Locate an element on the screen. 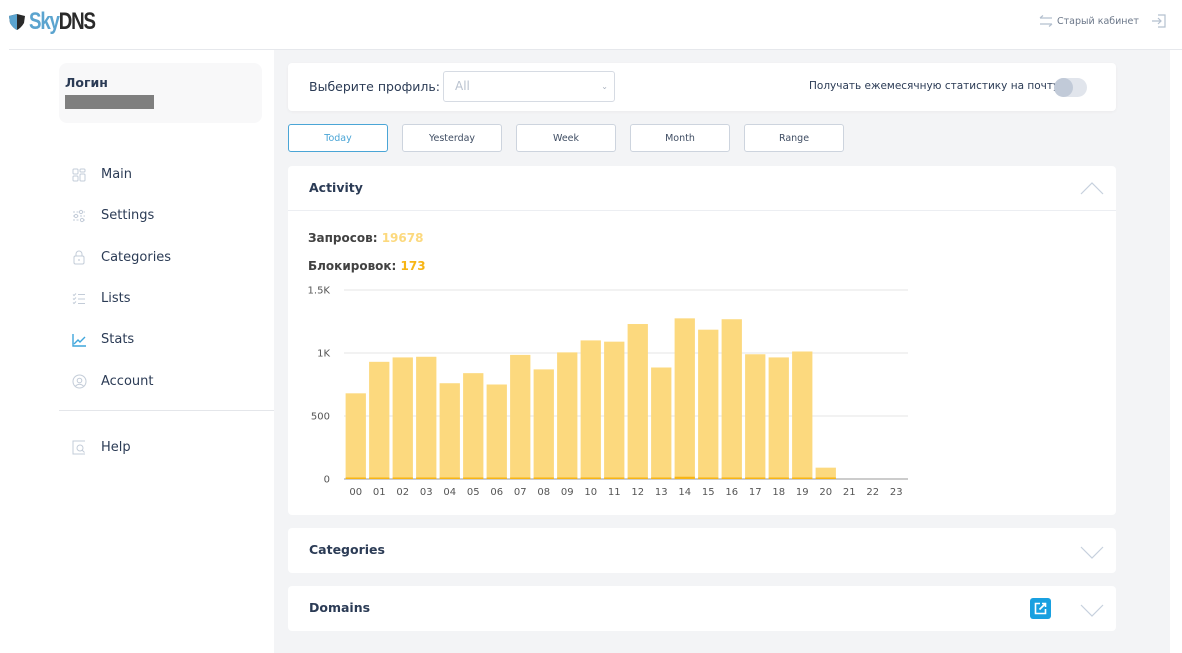 The height and width of the screenshot is (653, 1182). x-tick-label: 09 is located at coordinates (567, 492).